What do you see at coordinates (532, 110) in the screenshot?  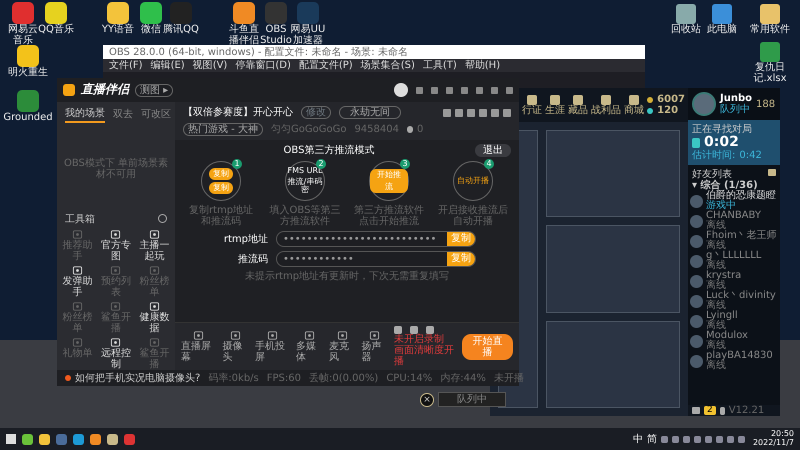 I see `nav-item: 行证` at bounding box center [532, 110].